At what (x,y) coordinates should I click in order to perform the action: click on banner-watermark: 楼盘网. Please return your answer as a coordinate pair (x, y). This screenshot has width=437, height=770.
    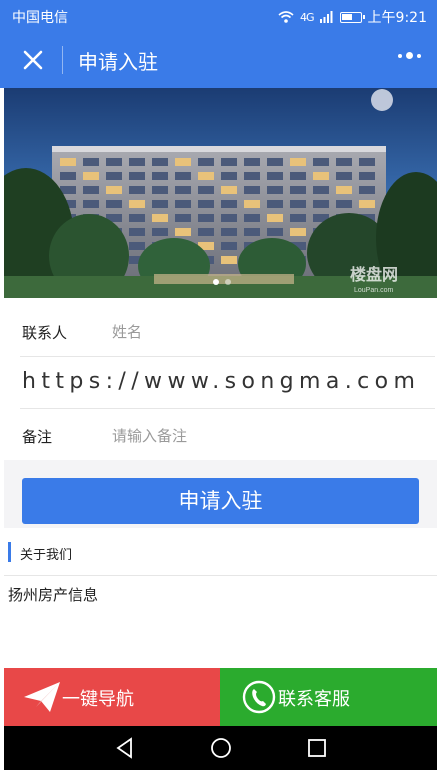
    Looking at the image, I should click on (374, 274).